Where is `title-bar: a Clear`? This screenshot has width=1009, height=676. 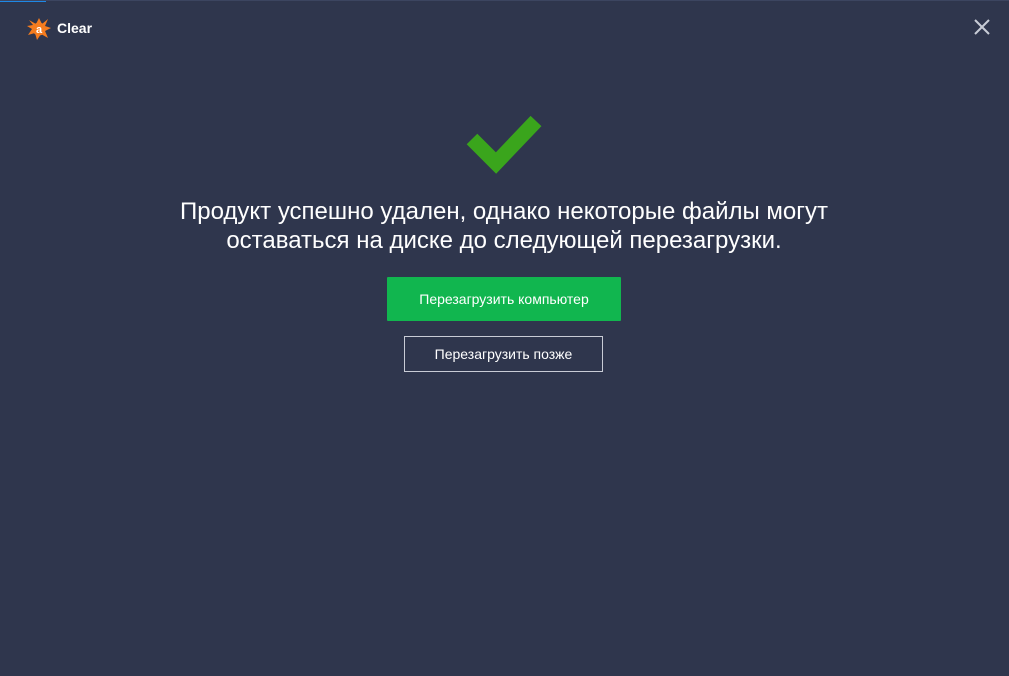
title-bar: a Clear is located at coordinates (504, 28).